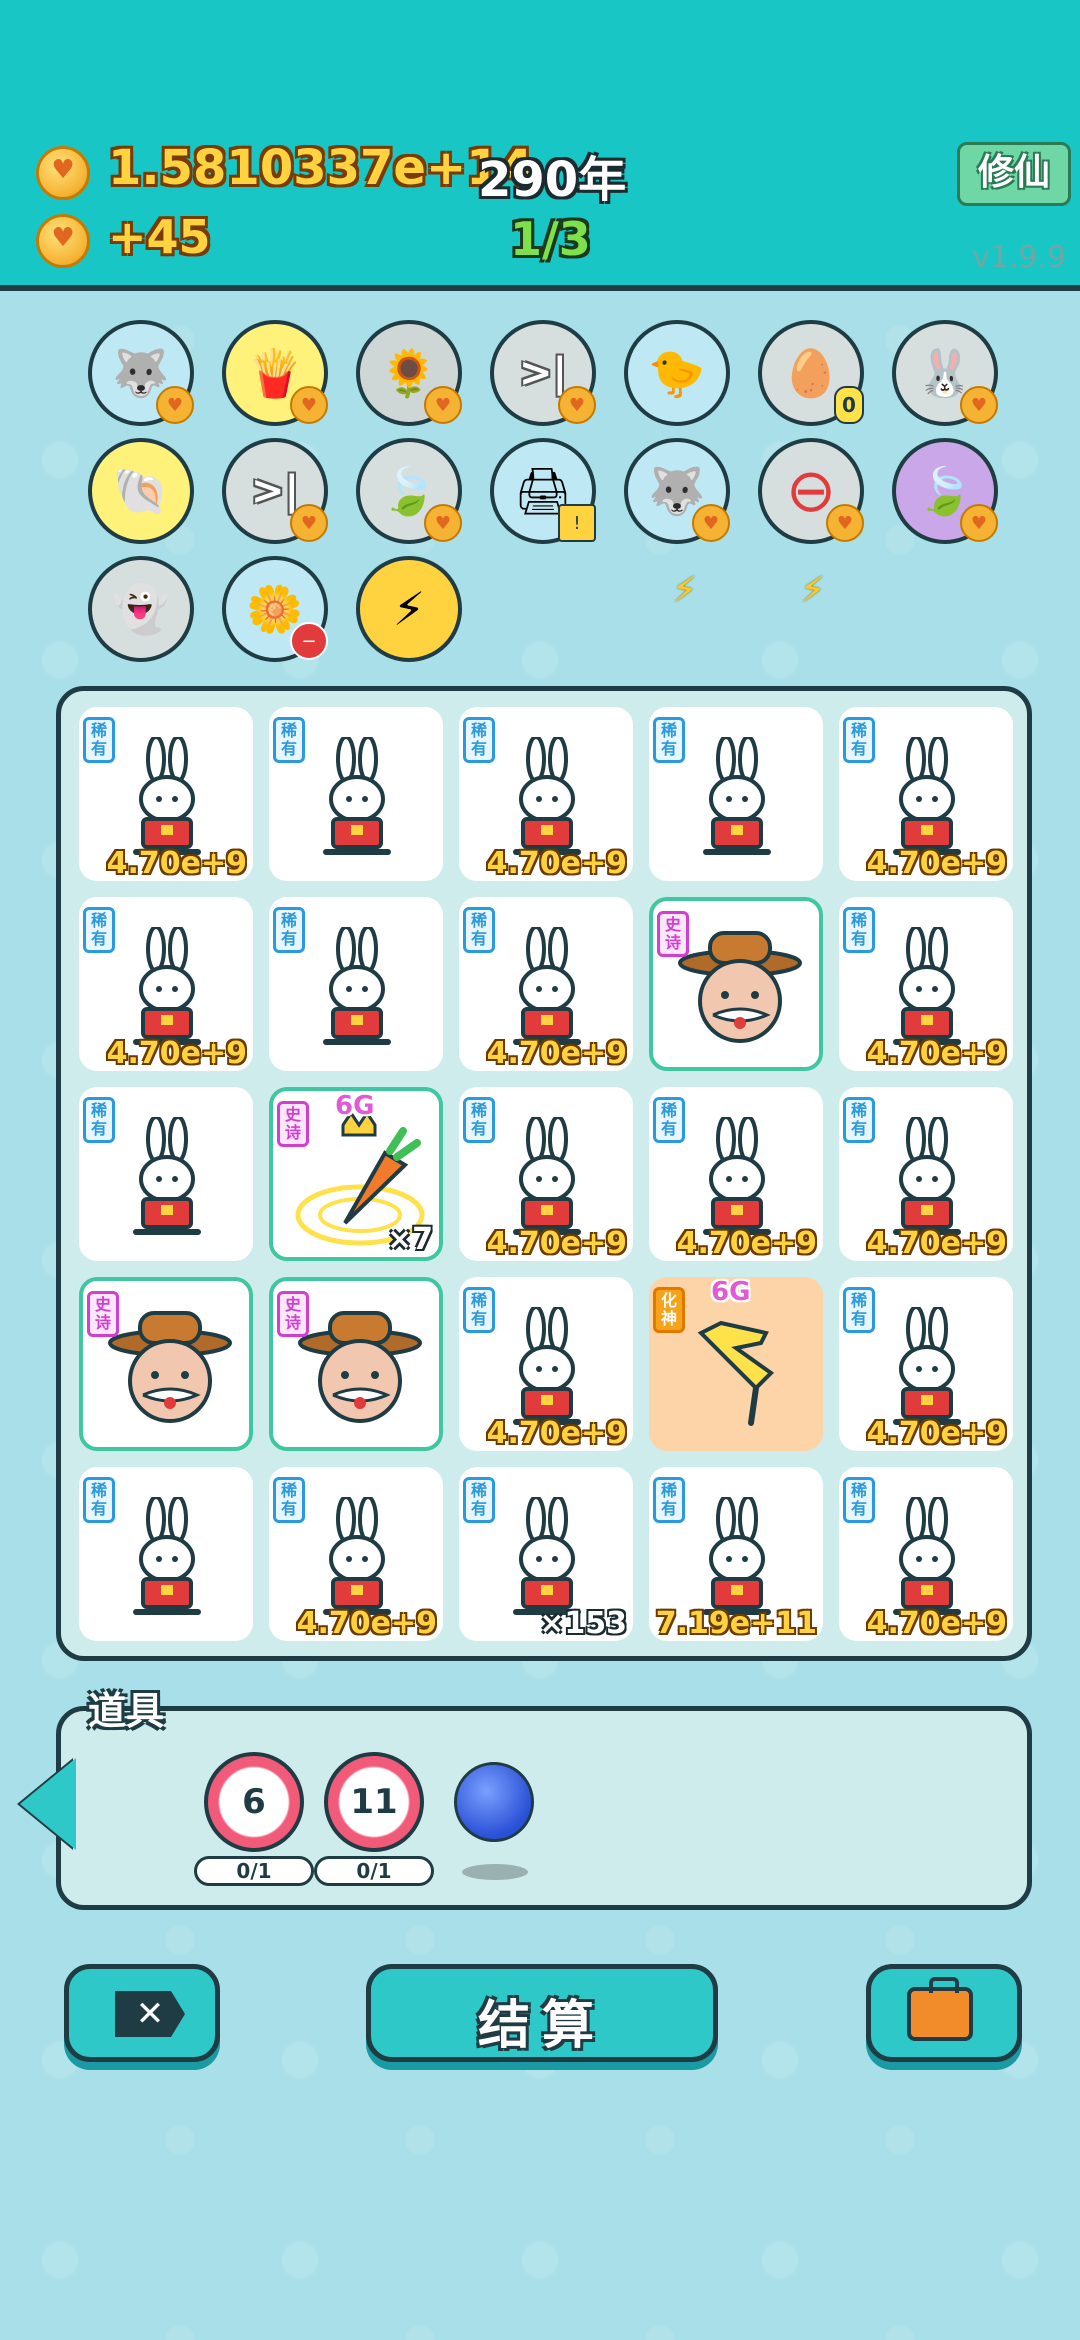 The image size is (1080, 2340). What do you see at coordinates (546, 1554) in the screenshot?
I see `grid-cell-bunny: 稀有 ×153` at bounding box center [546, 1554].